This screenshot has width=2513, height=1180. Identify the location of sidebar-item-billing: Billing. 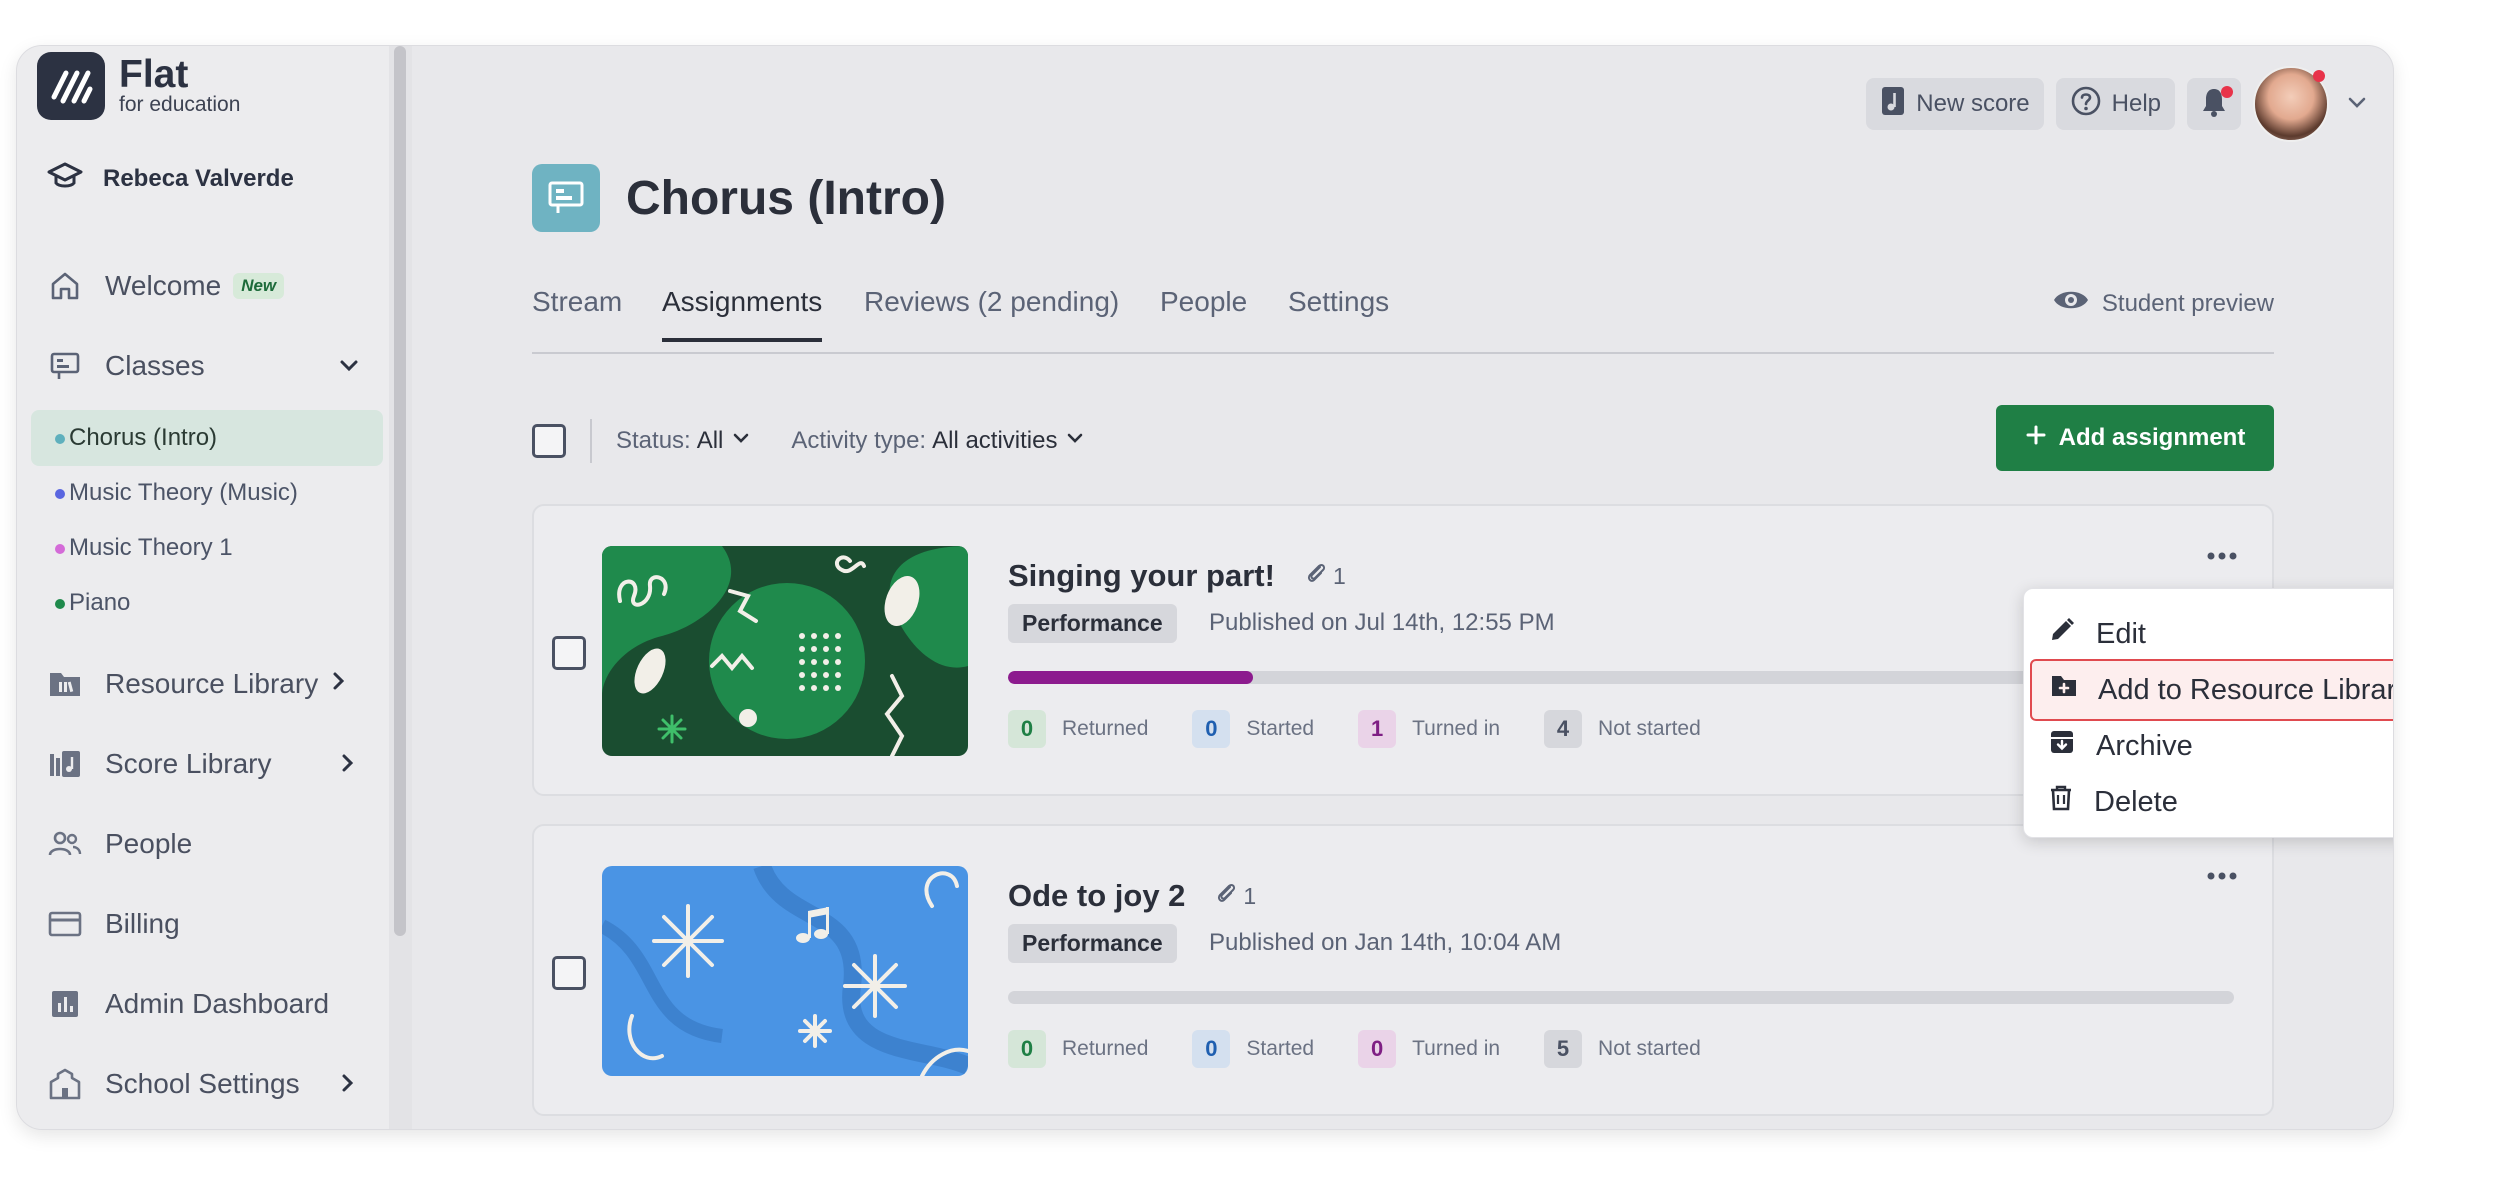
(113, 924).